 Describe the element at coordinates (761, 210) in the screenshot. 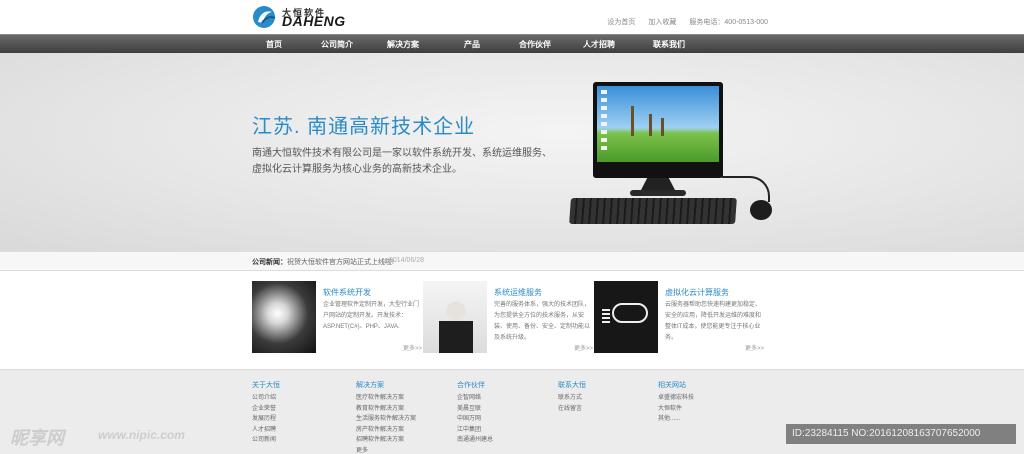

I see `mouse-image` at that location.